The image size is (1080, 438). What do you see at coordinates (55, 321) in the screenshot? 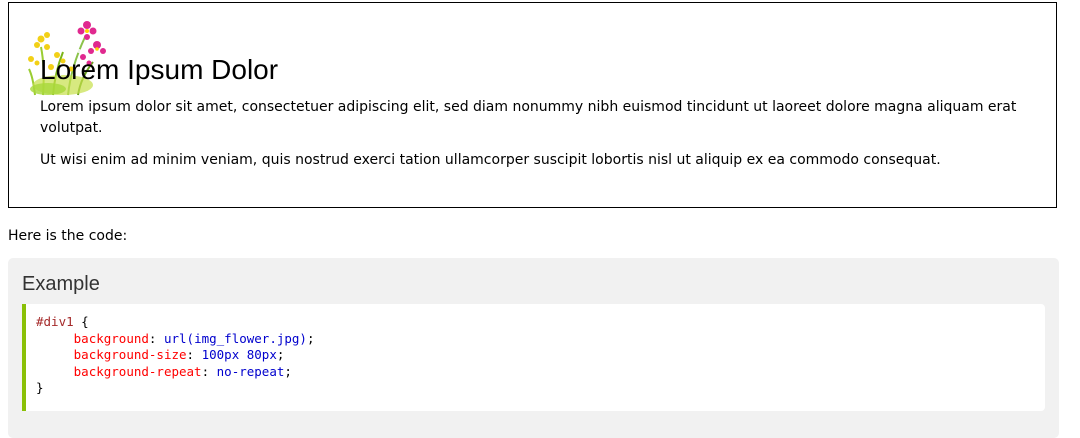
I see `css-selector: #div1` at bounding box center [55, 321].